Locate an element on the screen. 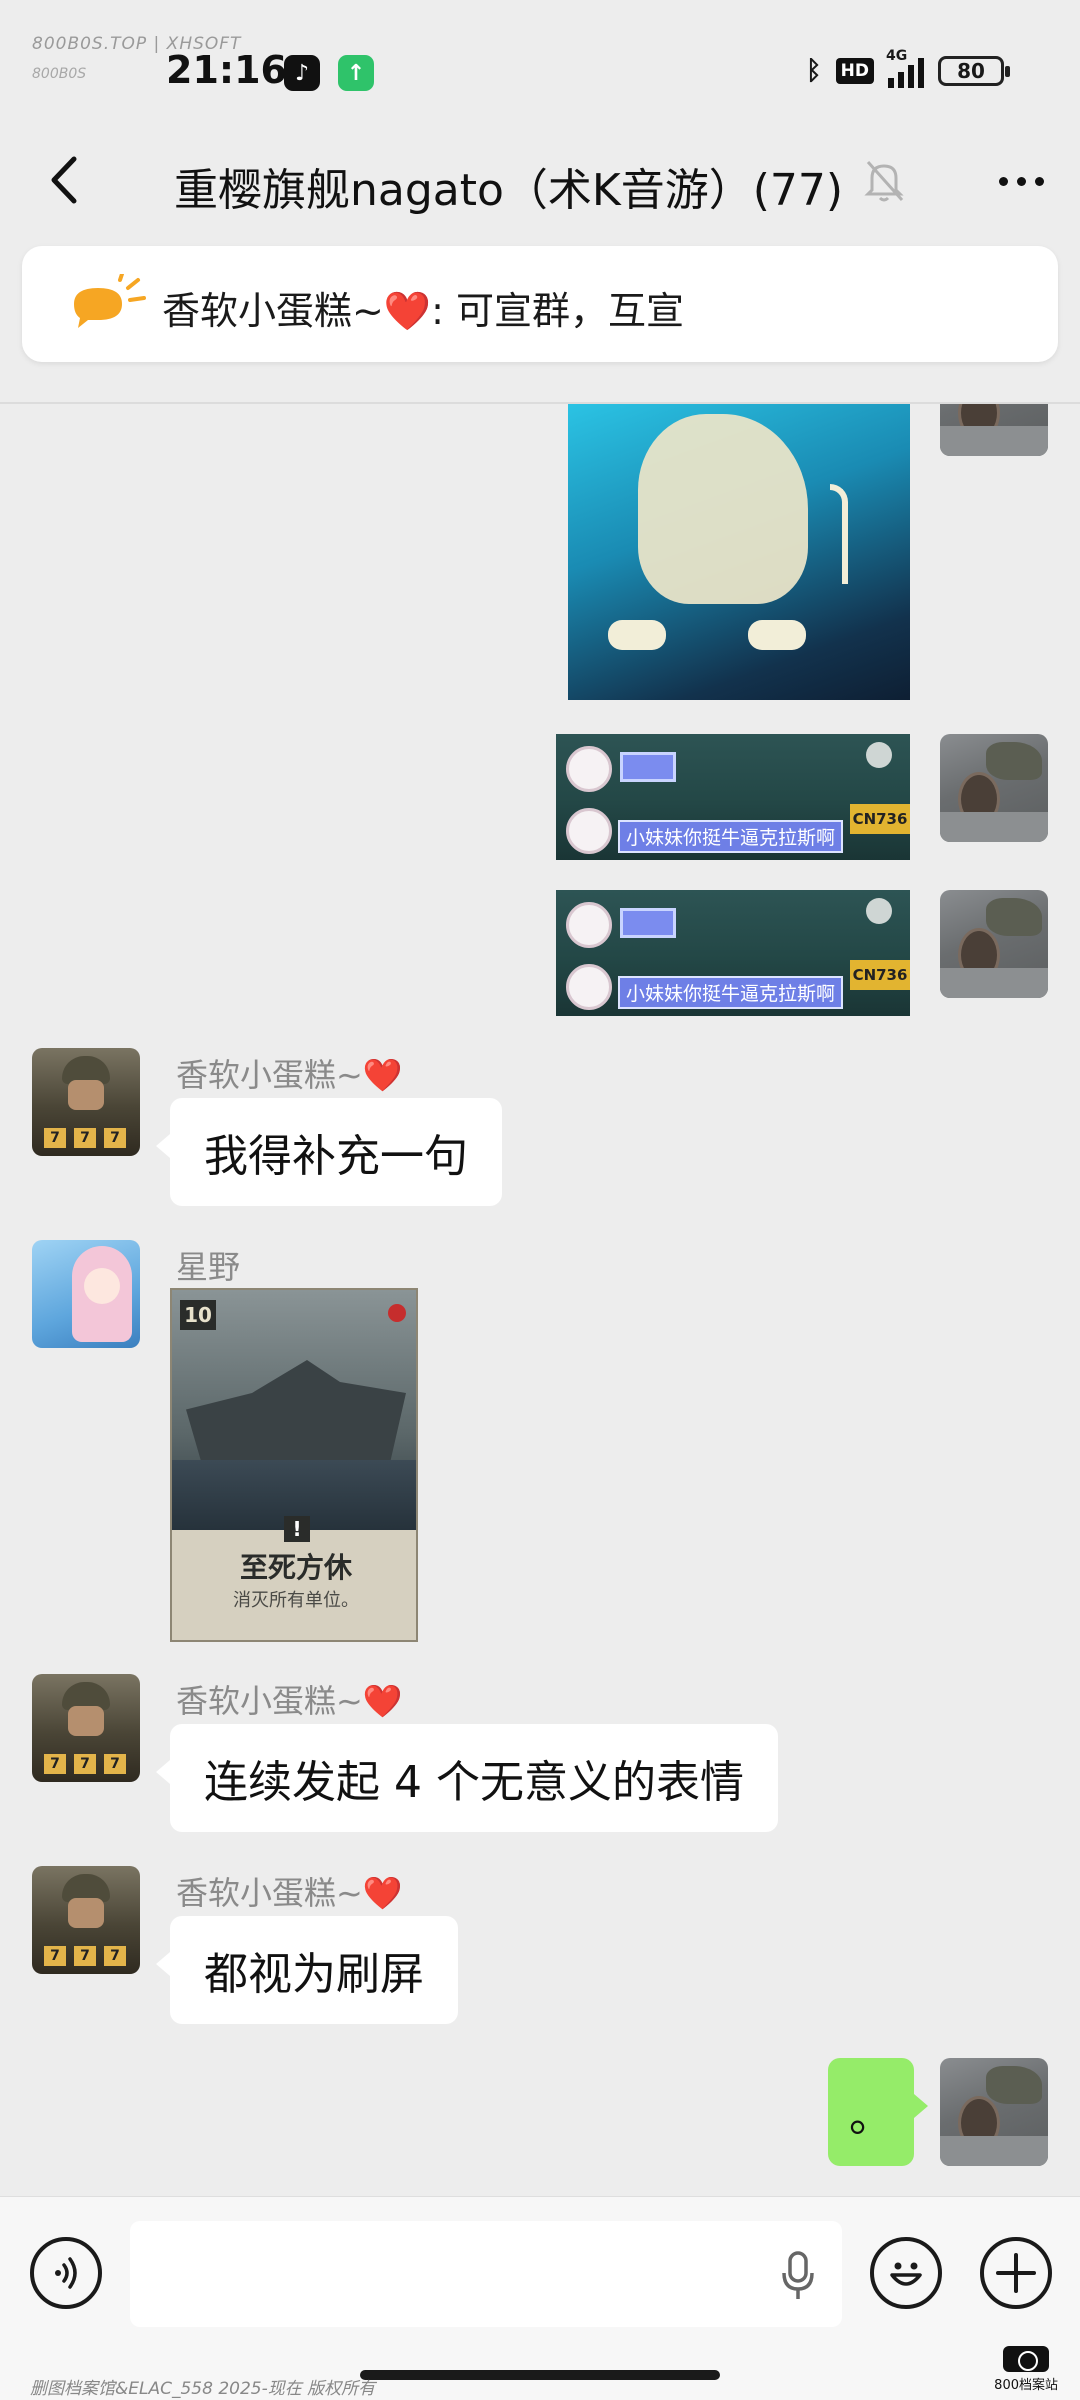  more-functions-button is located at coordinates (1016, 2273).